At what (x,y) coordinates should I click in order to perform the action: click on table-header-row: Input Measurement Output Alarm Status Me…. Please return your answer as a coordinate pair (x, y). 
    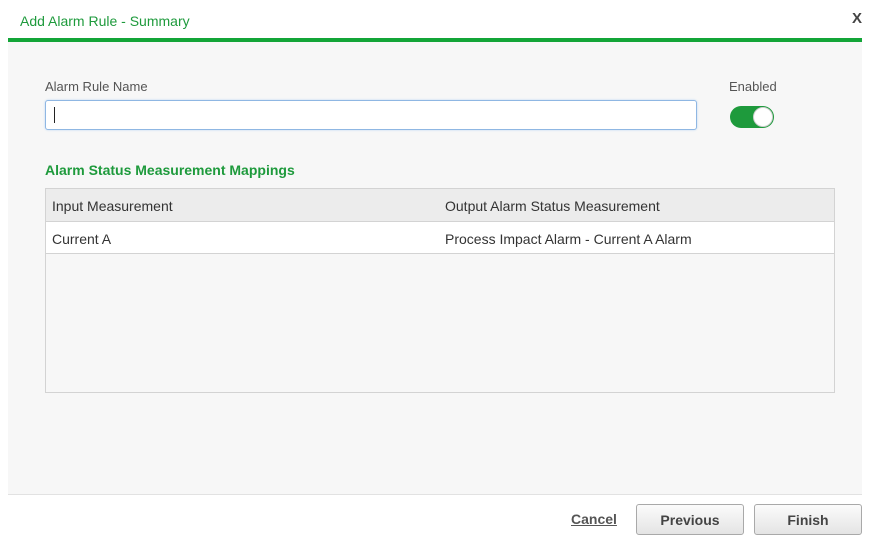
    Looking at the image, I should click on (440, 205).